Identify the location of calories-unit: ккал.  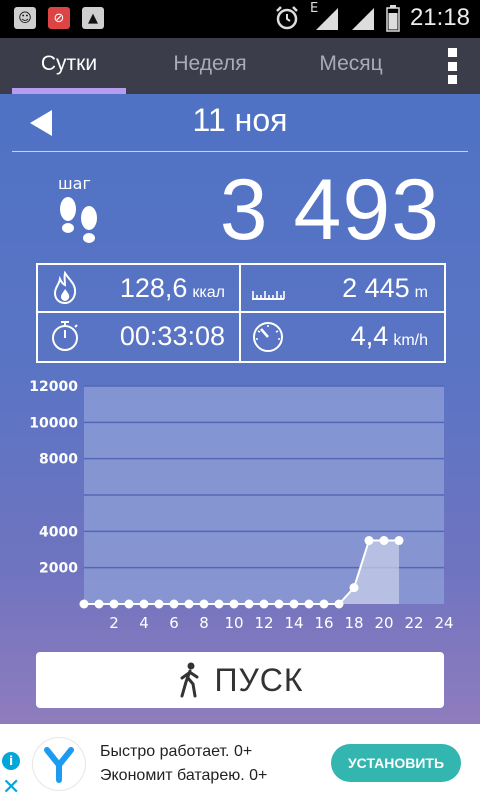
(208, 292).